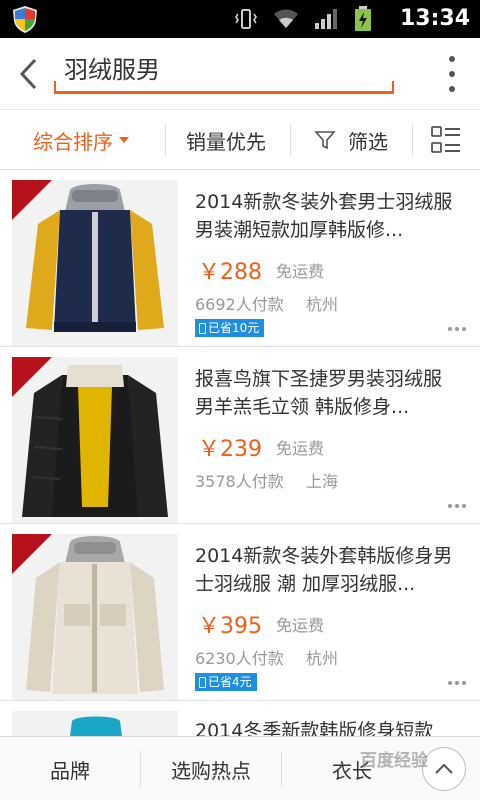 The image size is (480, 800). I want to click on search-query: 羽绒服男, so click(112, 70).